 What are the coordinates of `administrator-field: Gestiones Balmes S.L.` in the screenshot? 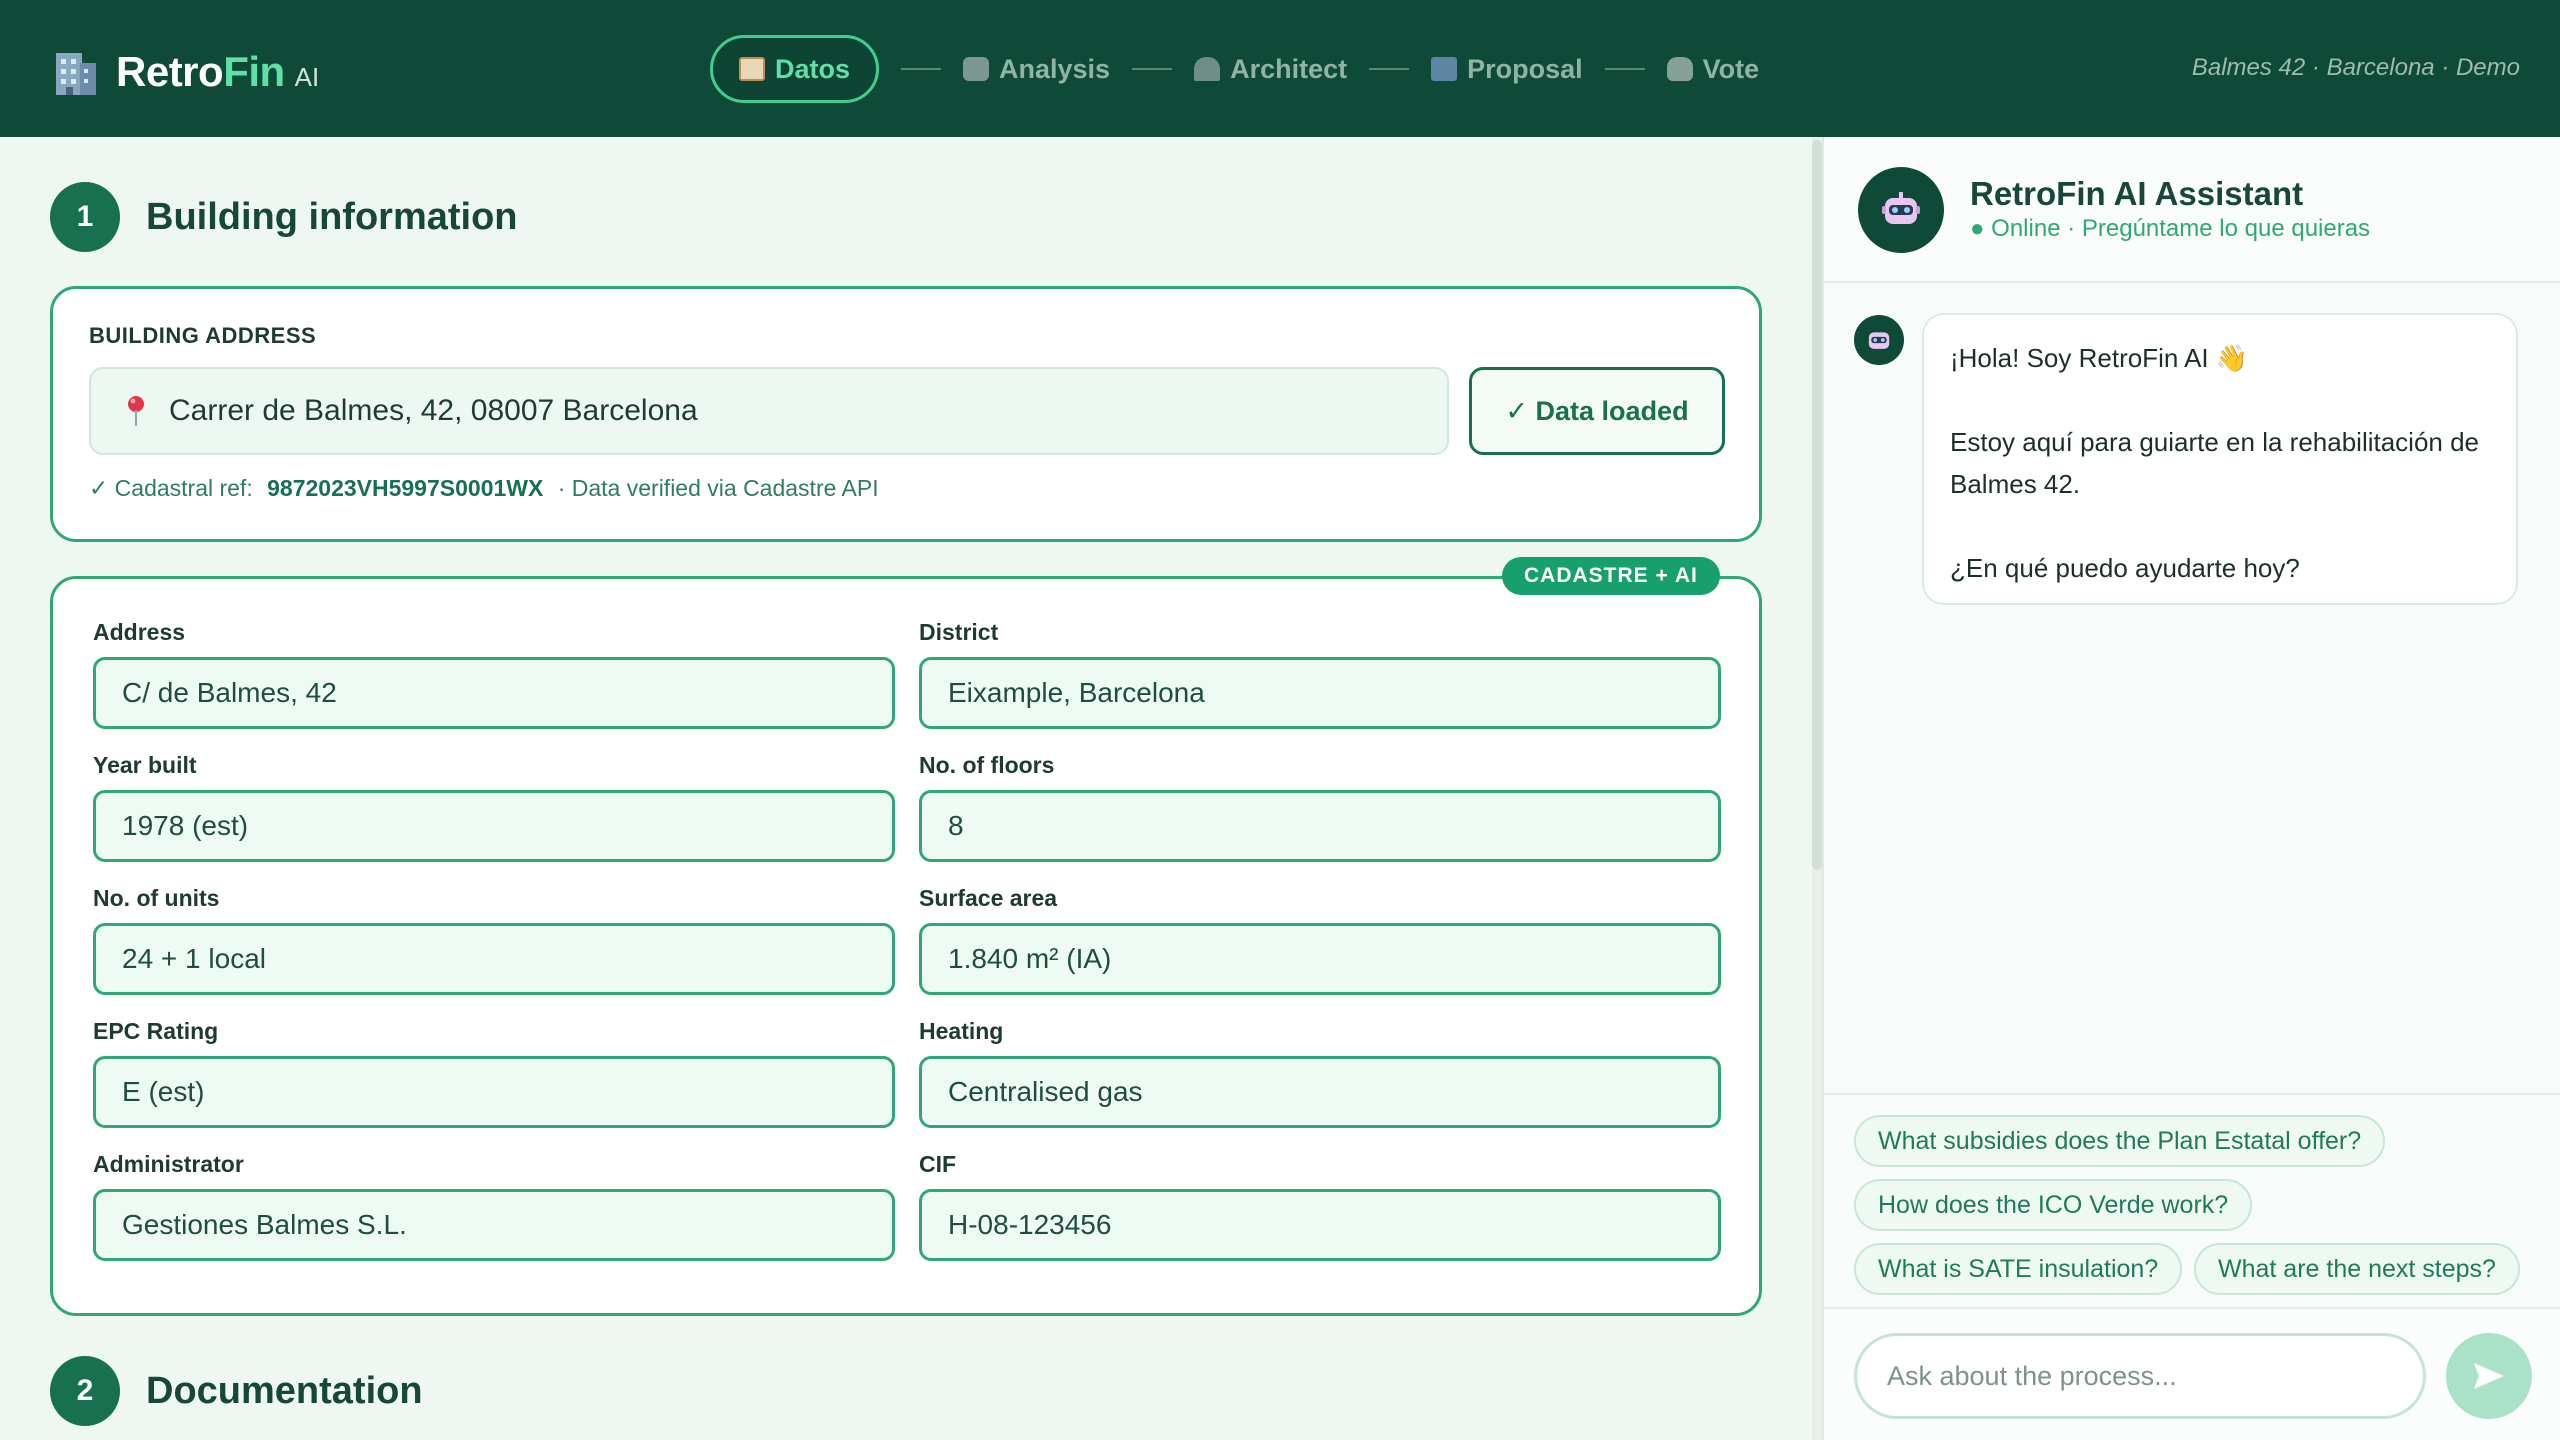 It's located at (494, 1225).